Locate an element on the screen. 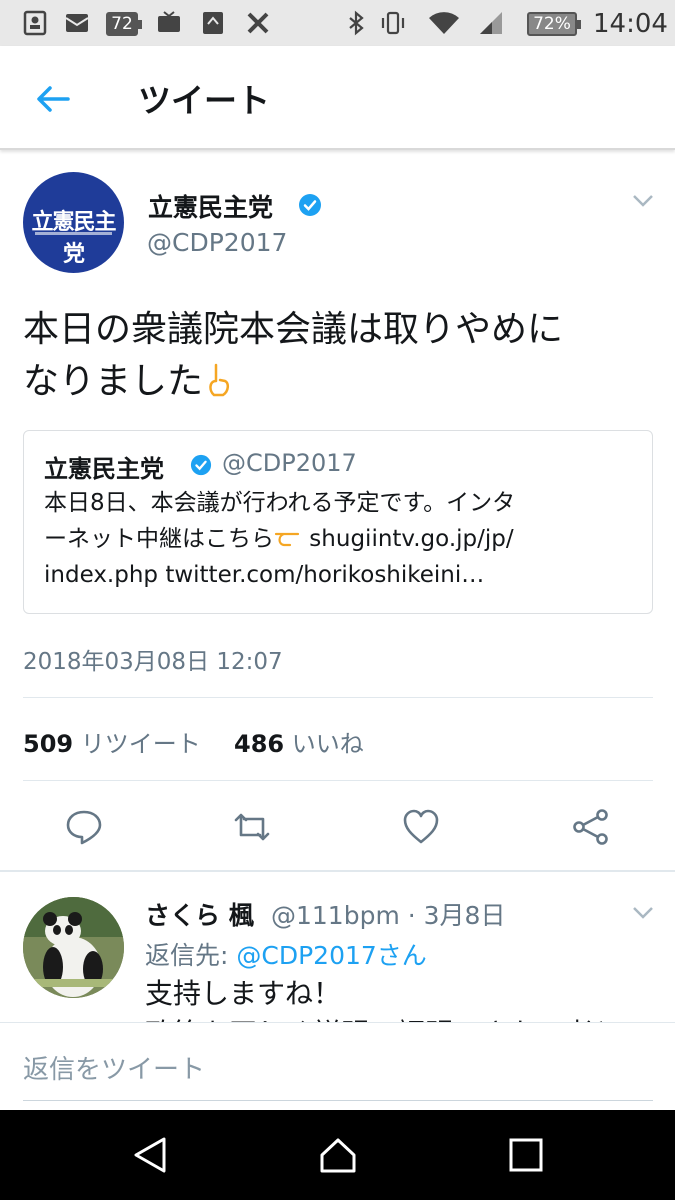 This screenshot has height=1200, width=675. back-arrow-icon is located at coordinates (53, 99).